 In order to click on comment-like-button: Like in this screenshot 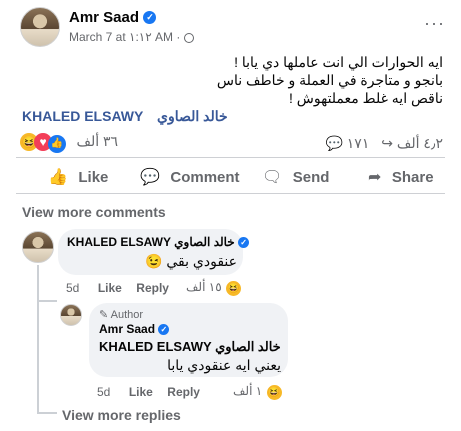, I will do `click(110, 288)`.